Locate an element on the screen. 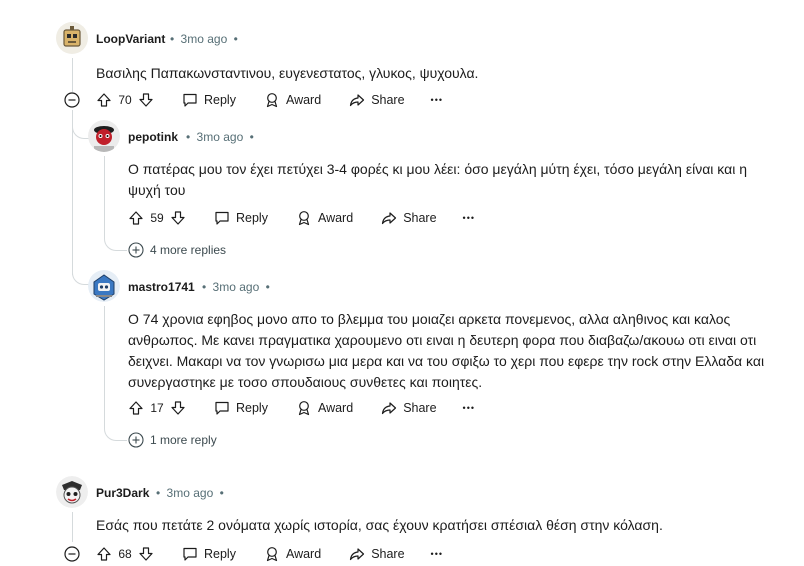  thread-line-root is located at coordinates (72, 75).